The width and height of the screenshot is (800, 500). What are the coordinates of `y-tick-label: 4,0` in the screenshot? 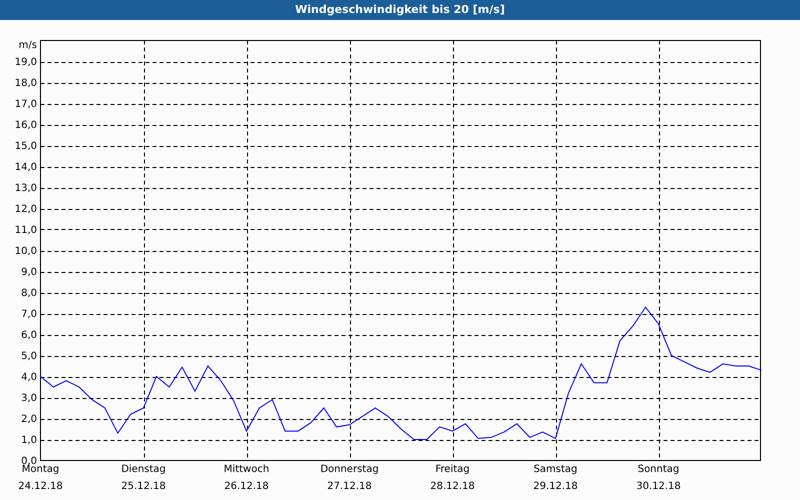 It's located at (29, 377).